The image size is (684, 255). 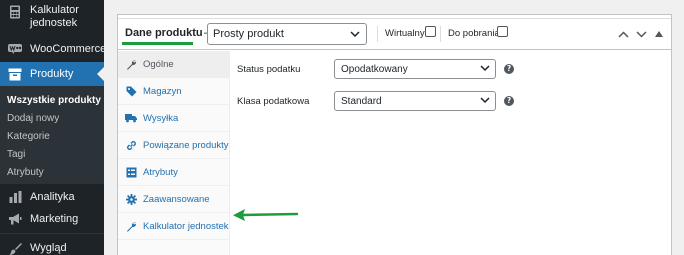 What do you see at coordinates (28, 136) in the screenshot?
I see `submenu-item-categories: Kategorie` at bounding box center [28, 136].